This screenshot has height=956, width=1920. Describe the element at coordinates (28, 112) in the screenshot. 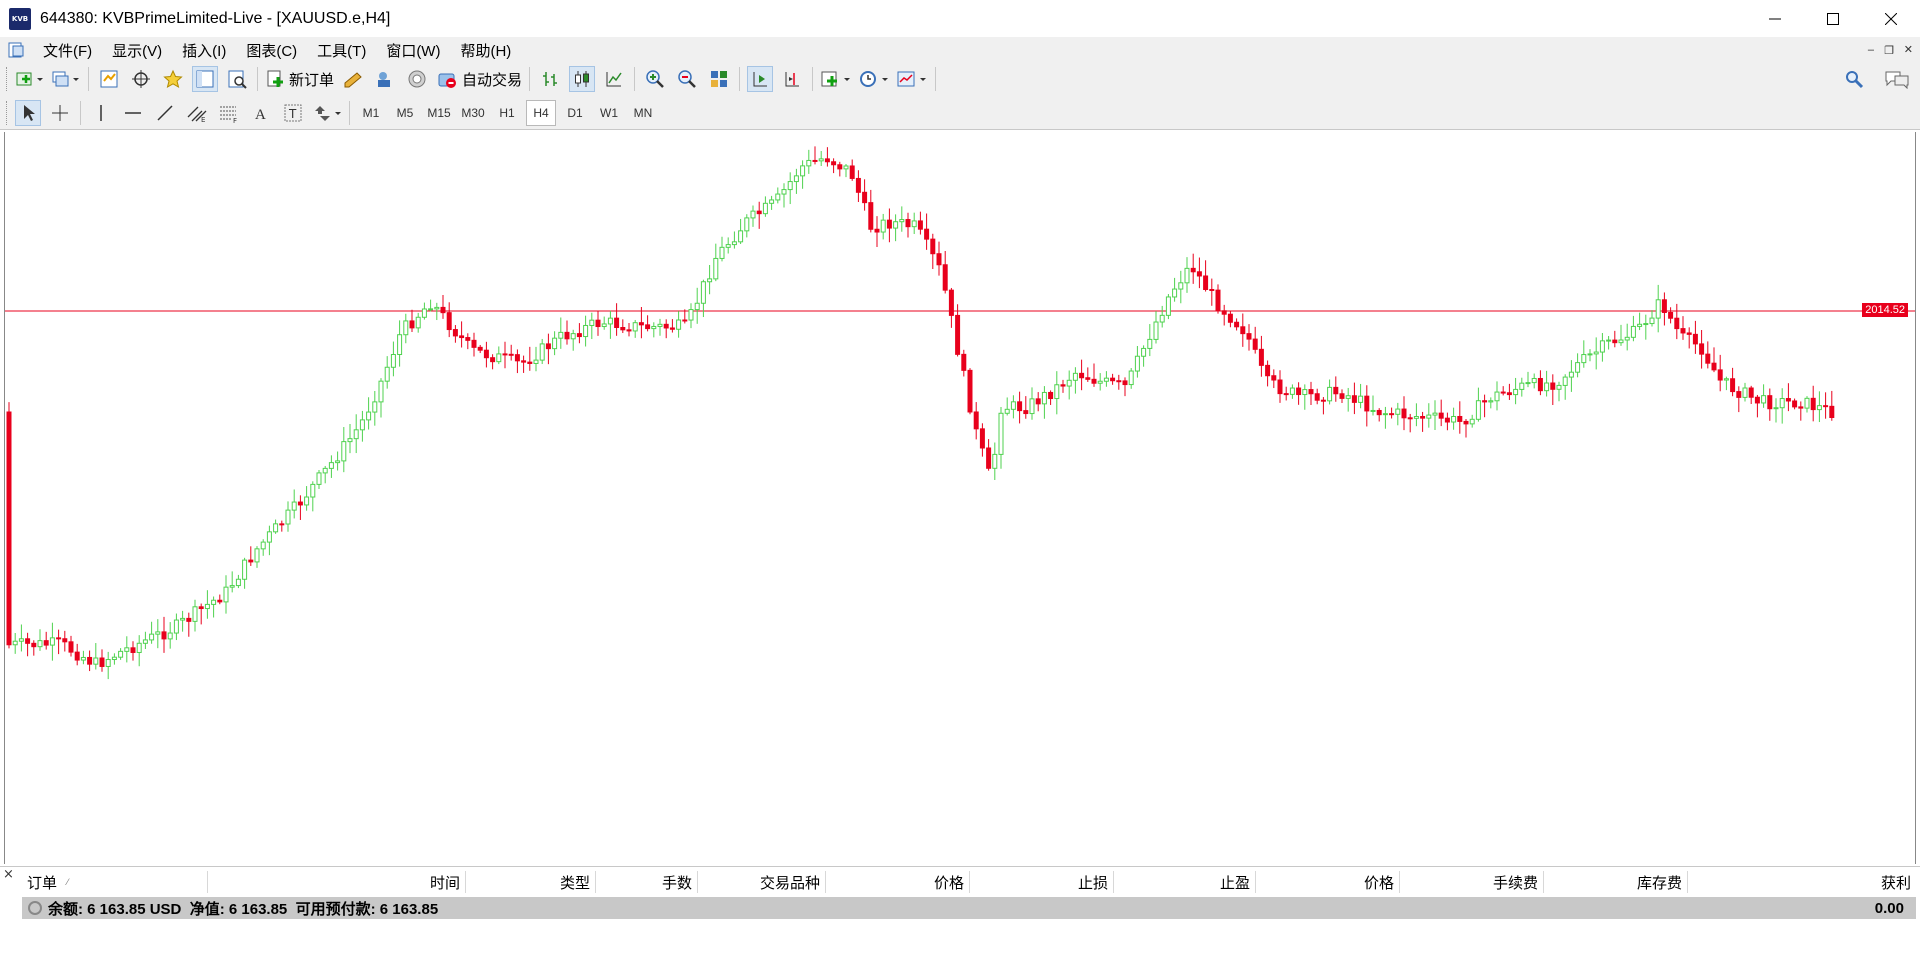

I see `cursor-button` at that location.